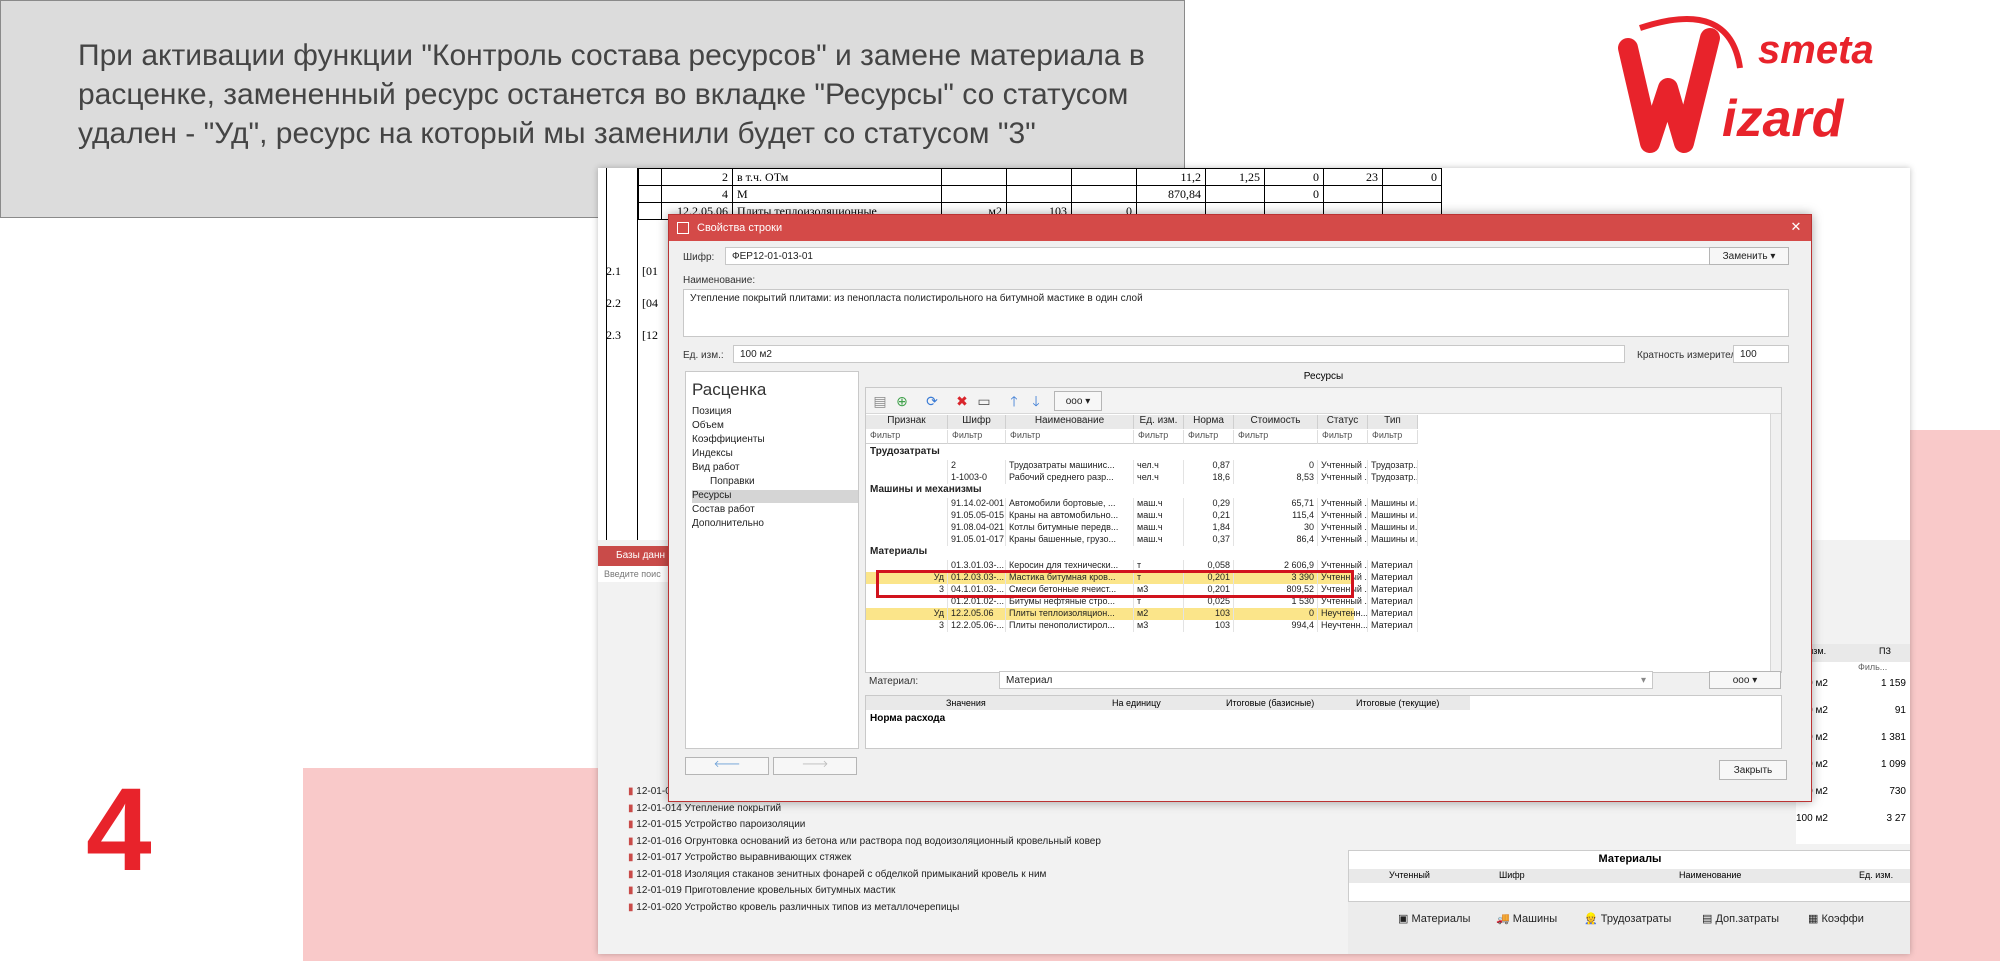 Image resolution: width=2000 pixels, height=961 pixels. Describe the element at coordinates (977, 614) in the screenshot. I see `resource-cell: 12.2.05.06` at that location.